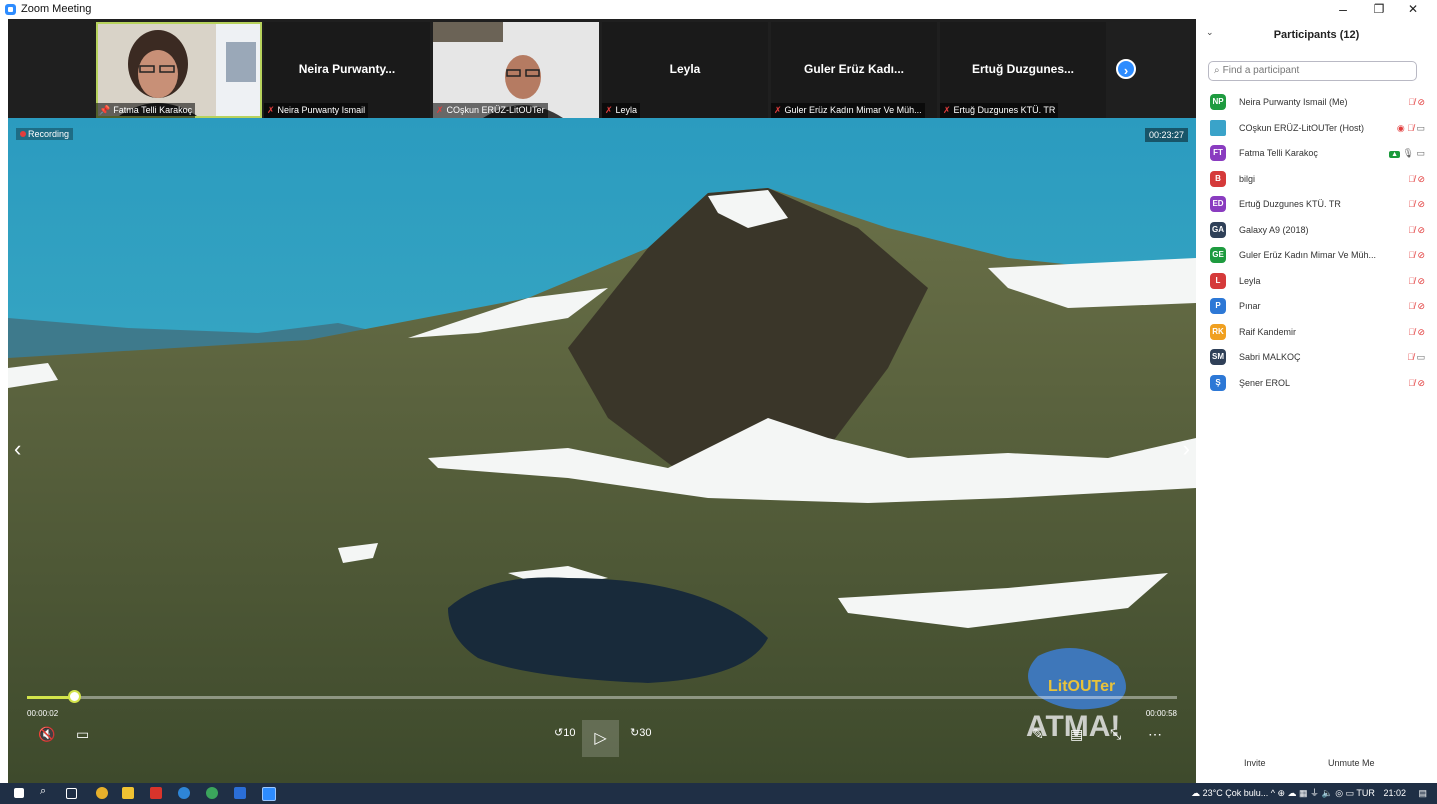 The image size is (1437, 804). Describe the element at coordinates (46, 791) in the screenshot. I see `search-icon: ⌕` at that location.